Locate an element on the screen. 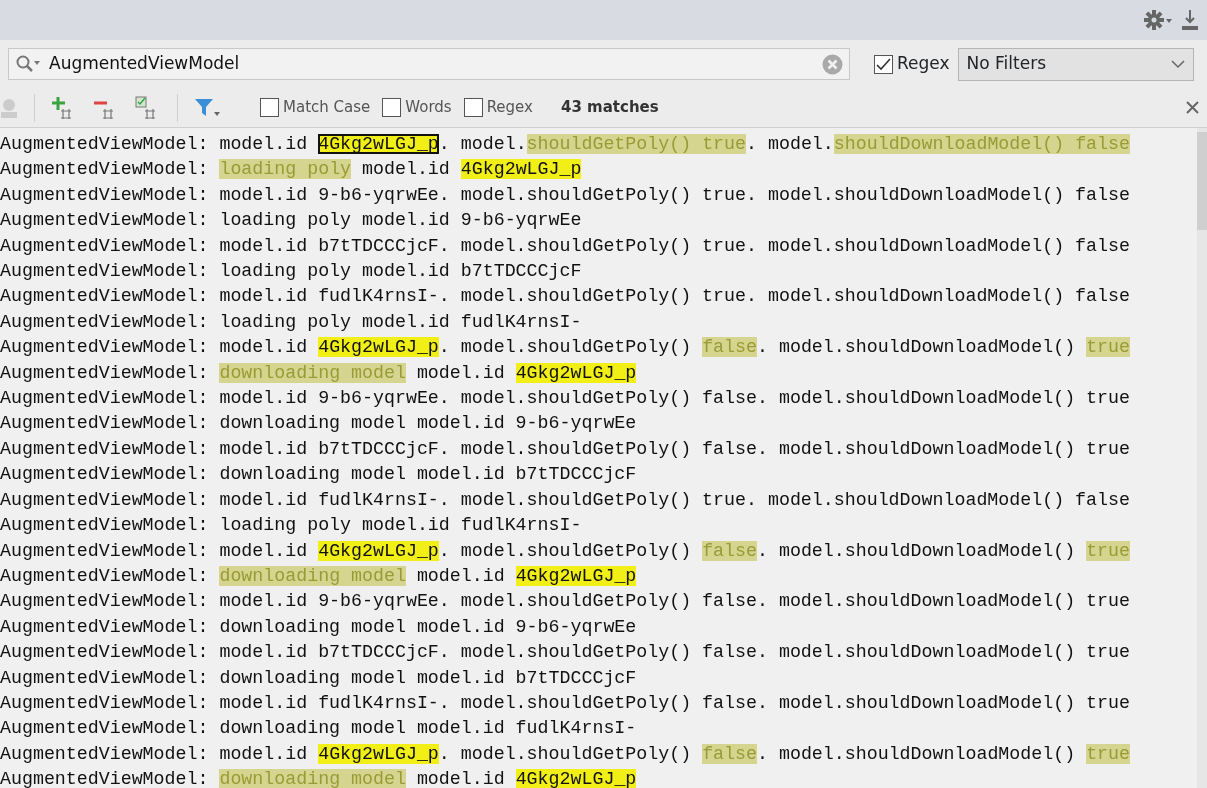  log-text: AugmentedViewModel: downloading model model.id fudlK4rnsI- is located at coordinates (318, 728).